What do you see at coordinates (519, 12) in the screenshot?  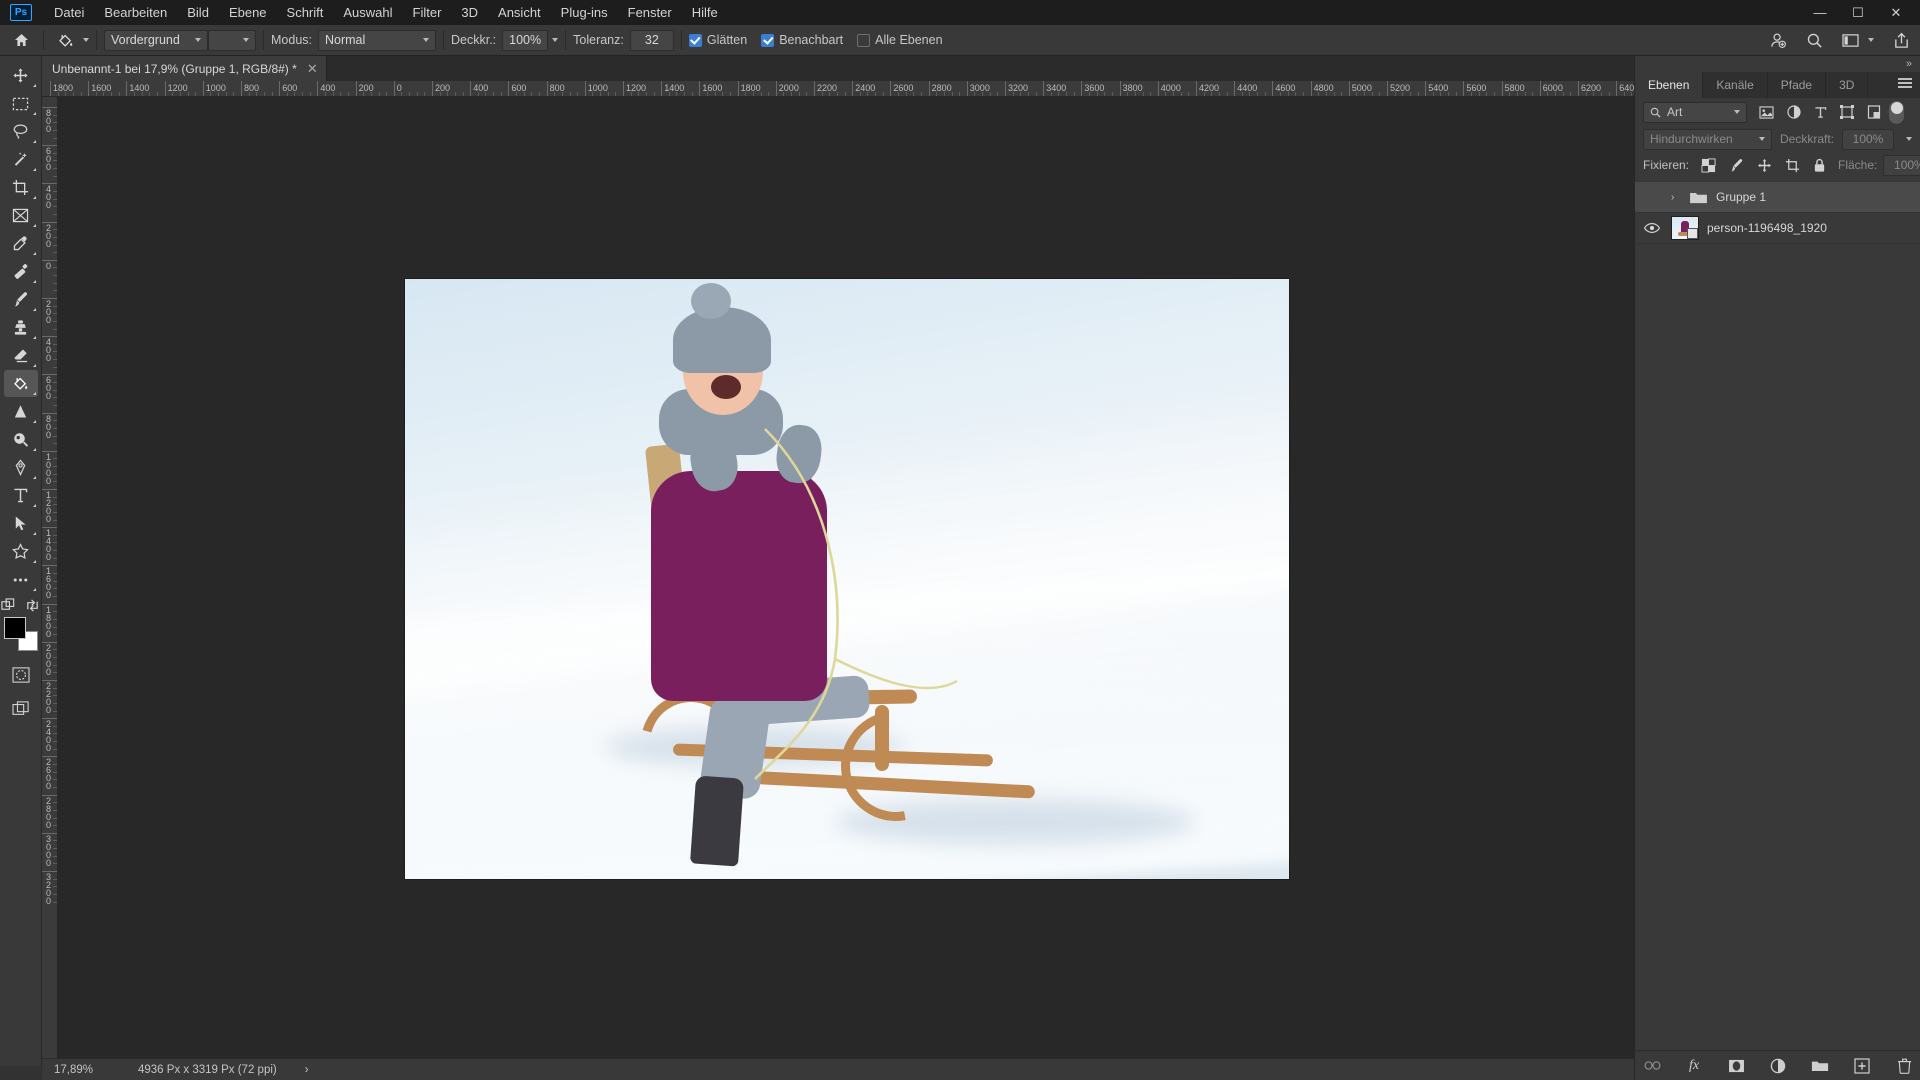 I see `menu-ansicht: Ansicht` at bounding box center [519, 12].